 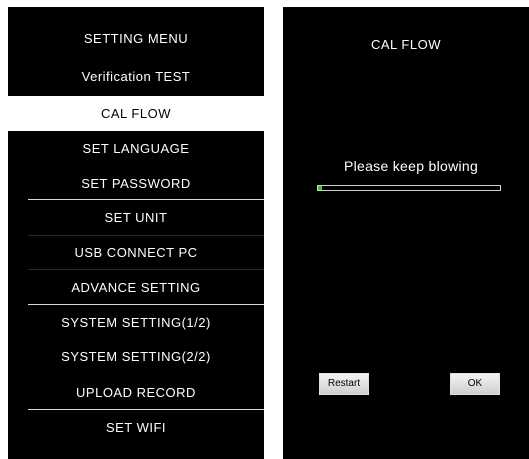 What do you see at coordinates (136, 217) in the screenshot?
I see `menu-item-set-unit: SET UNIT` at bounding box center [136, 217].